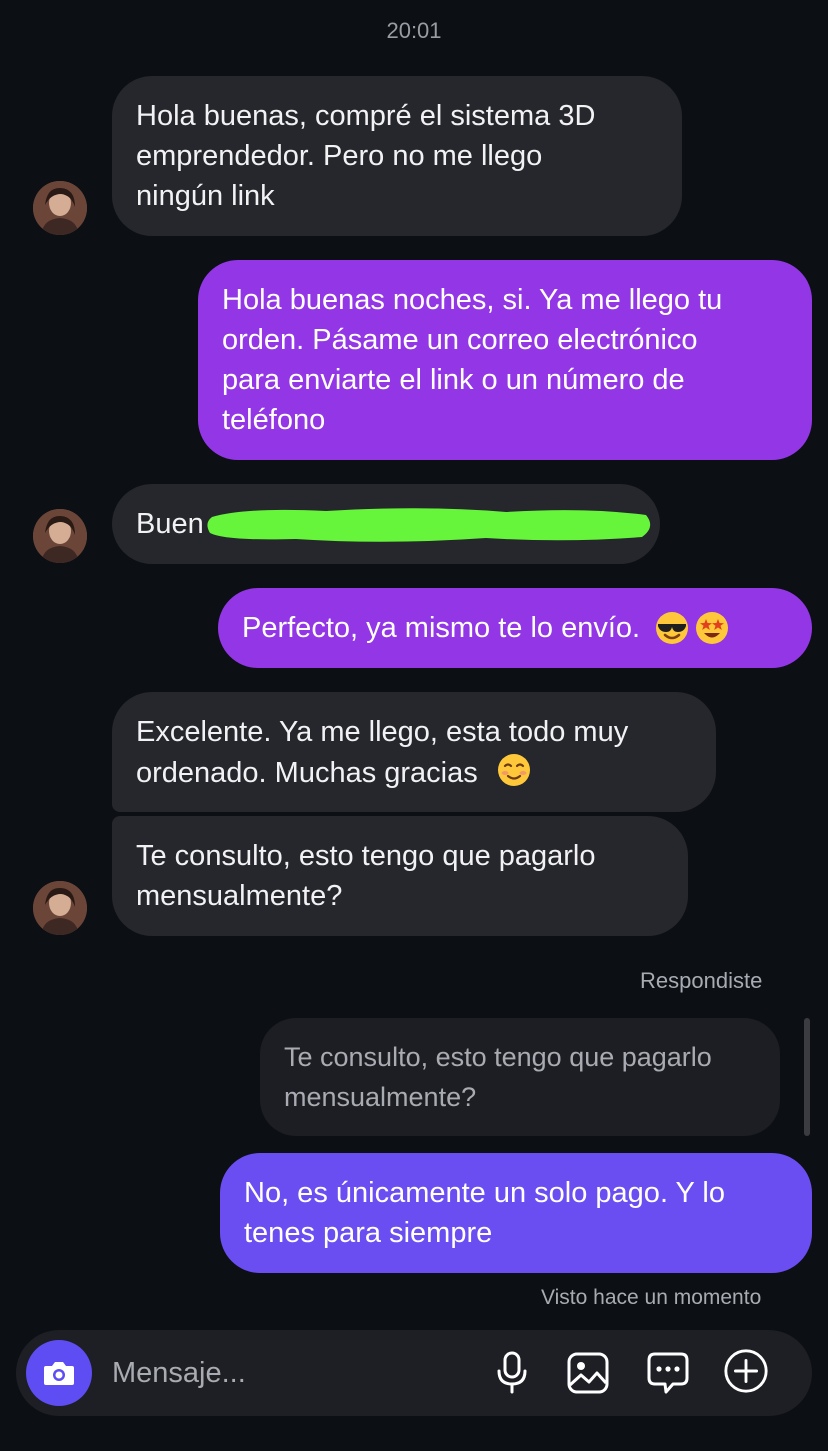 The image size is (828, 1451). I want to click on message-line: tenes para siempre, so click(368, 1233).